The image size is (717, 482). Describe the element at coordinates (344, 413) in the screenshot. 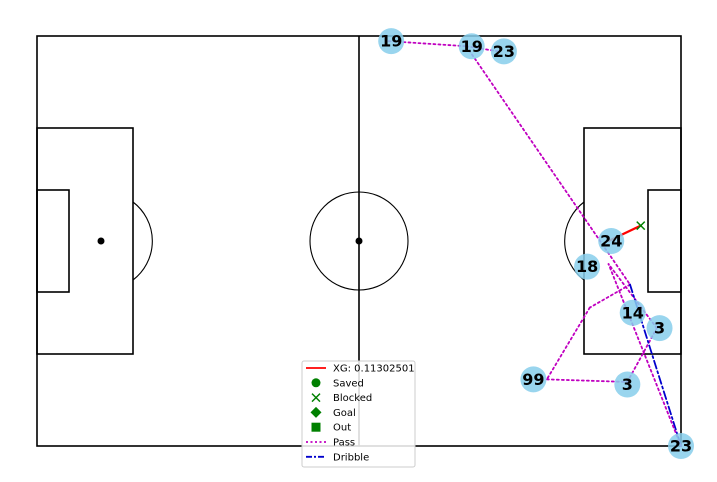

I see `legend-label-3: Goal` at that location.